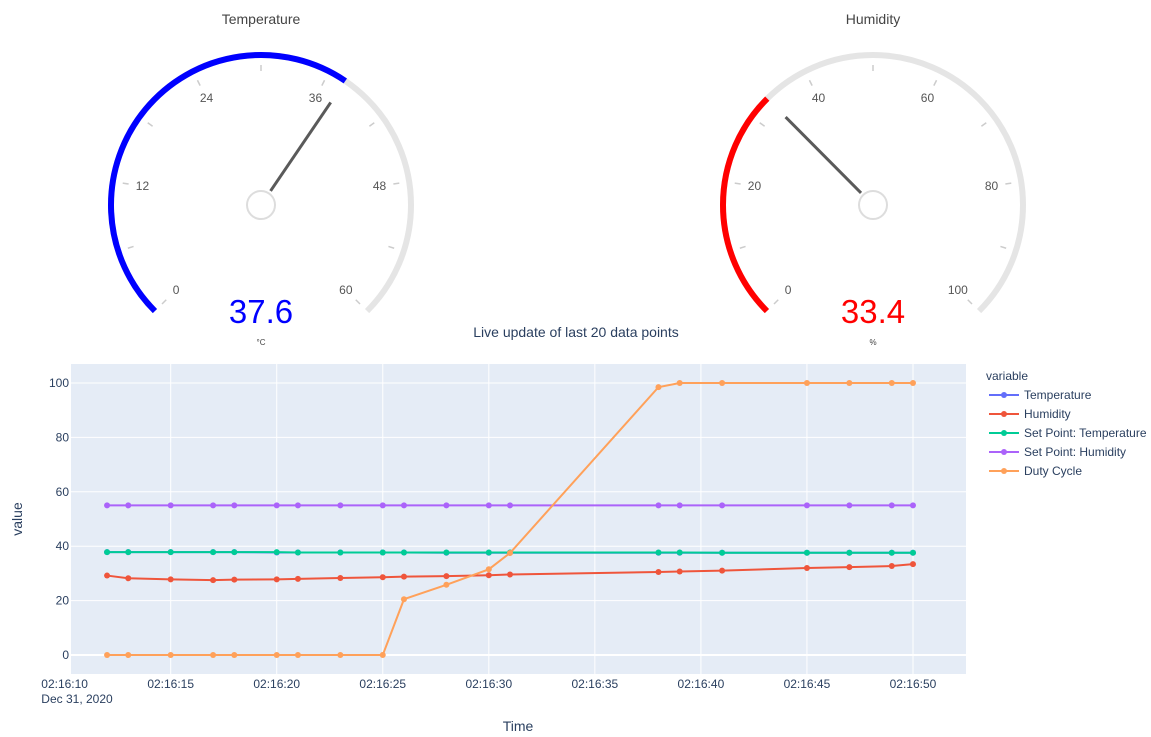 The width and height of the screenshot is (1151, 737). Describe the element at coordinates (1047, 414) in the screenshot. I see `legend-label: Humidity` at that location.